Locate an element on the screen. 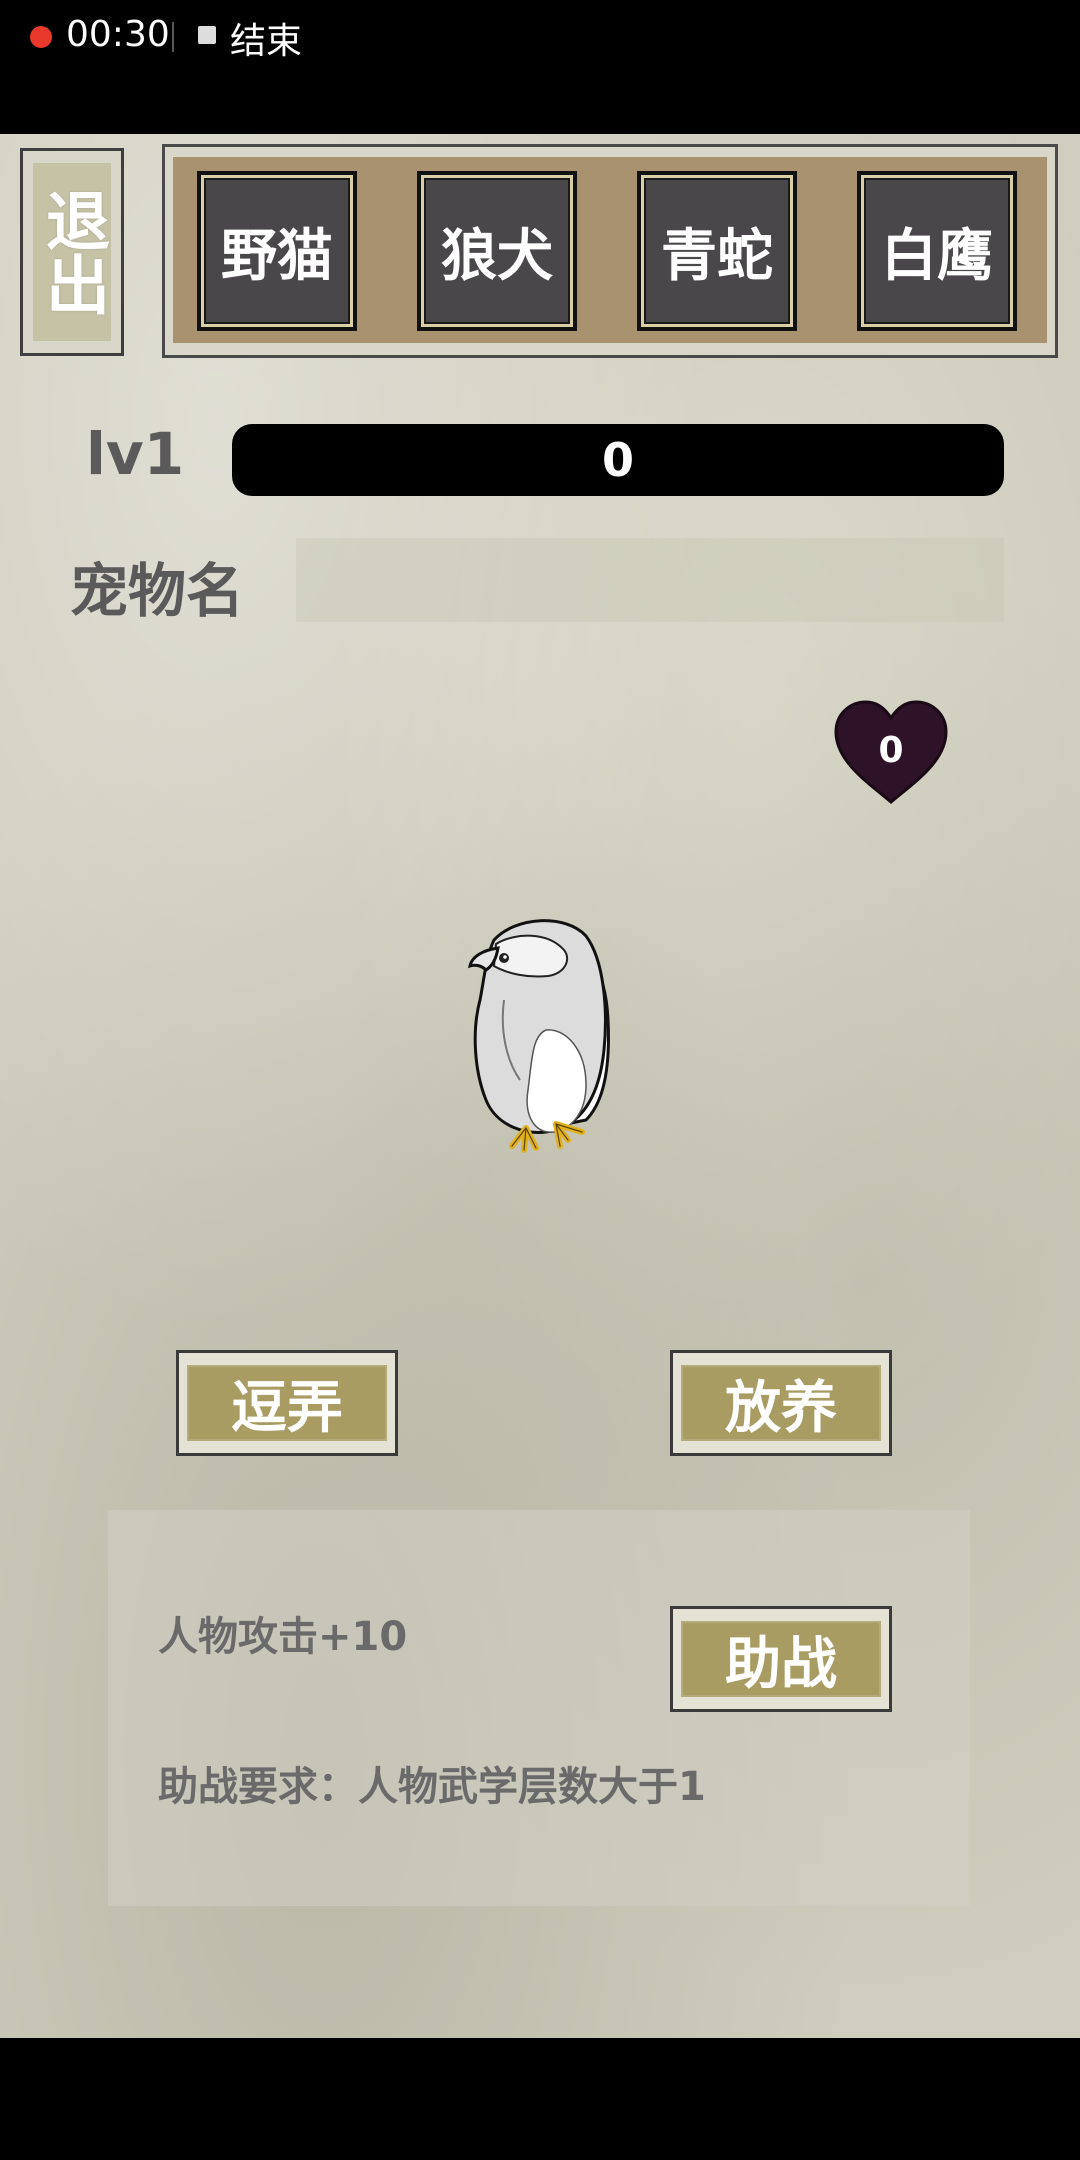  xp-value: 0 is located at coordinates (617, 460).